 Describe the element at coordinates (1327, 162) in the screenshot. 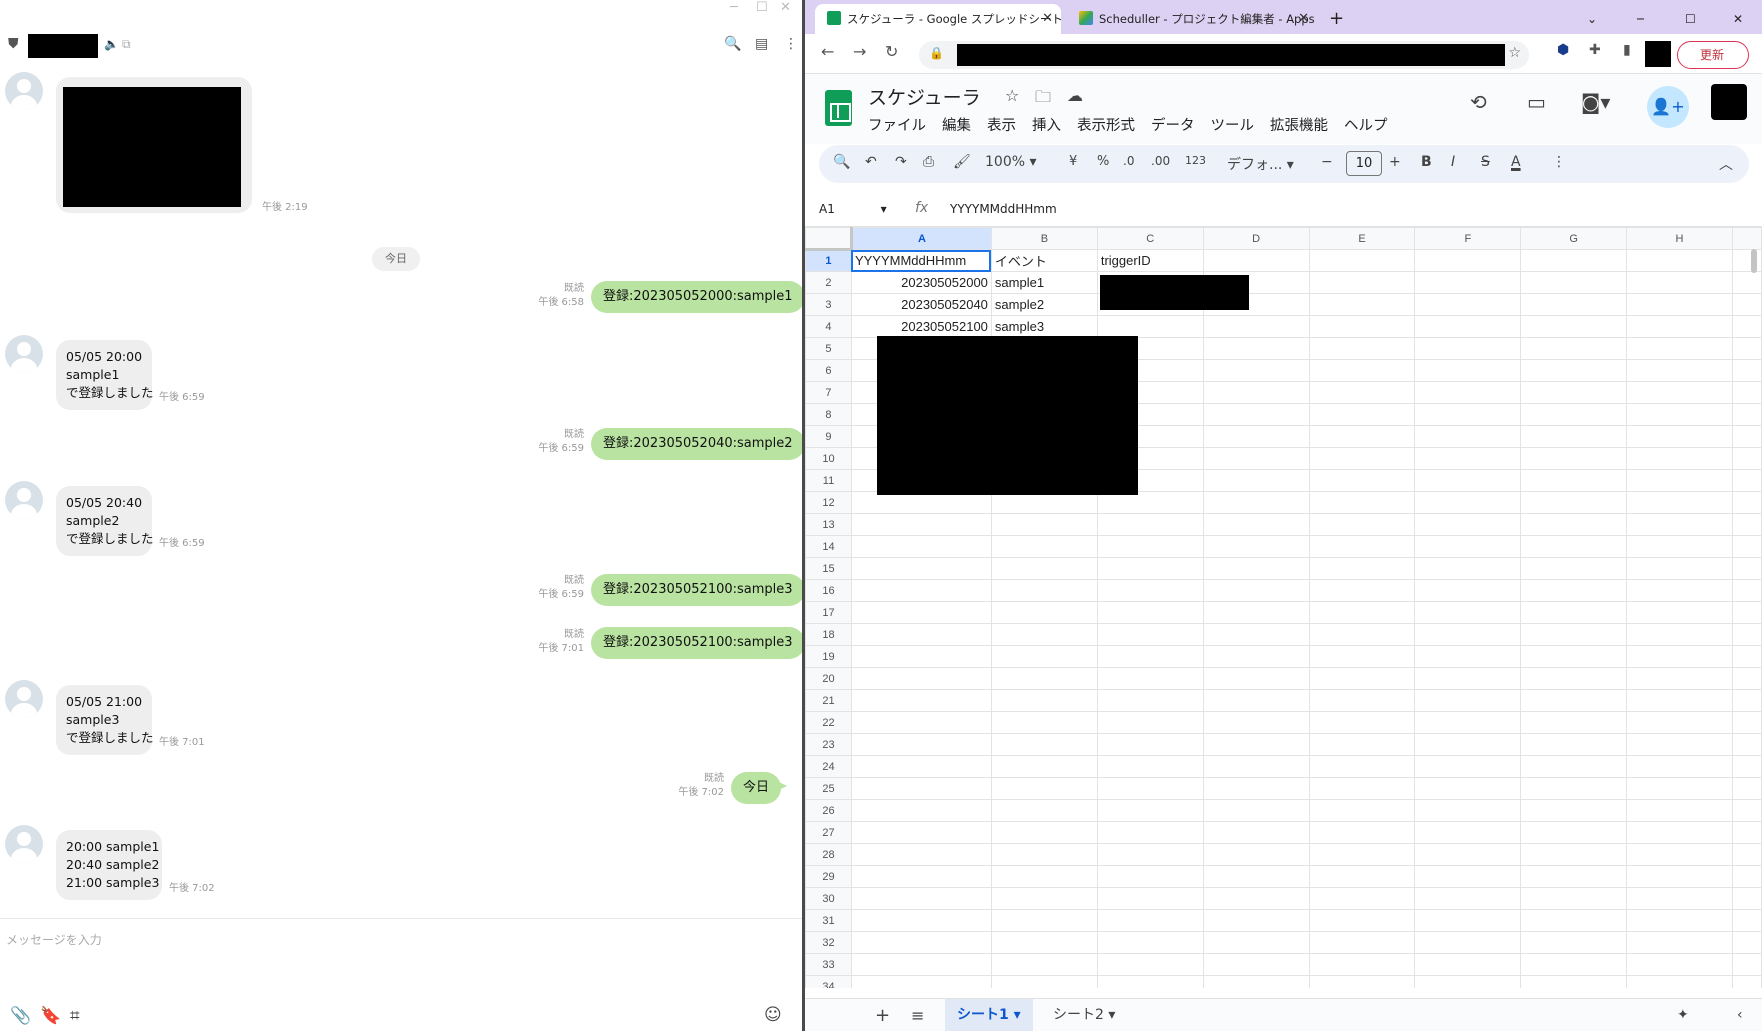

I see `decrease-font-size-button: −` at that location.